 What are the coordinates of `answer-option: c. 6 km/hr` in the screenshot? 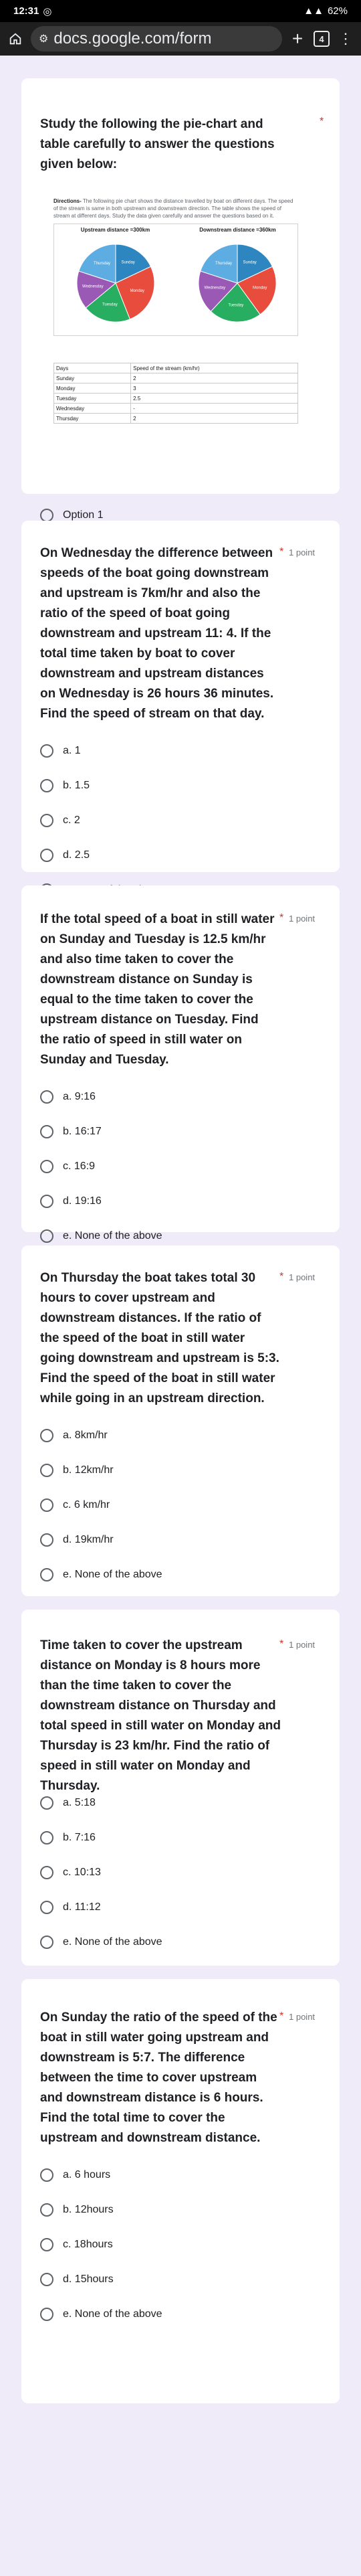 It's located at (75, 1505).